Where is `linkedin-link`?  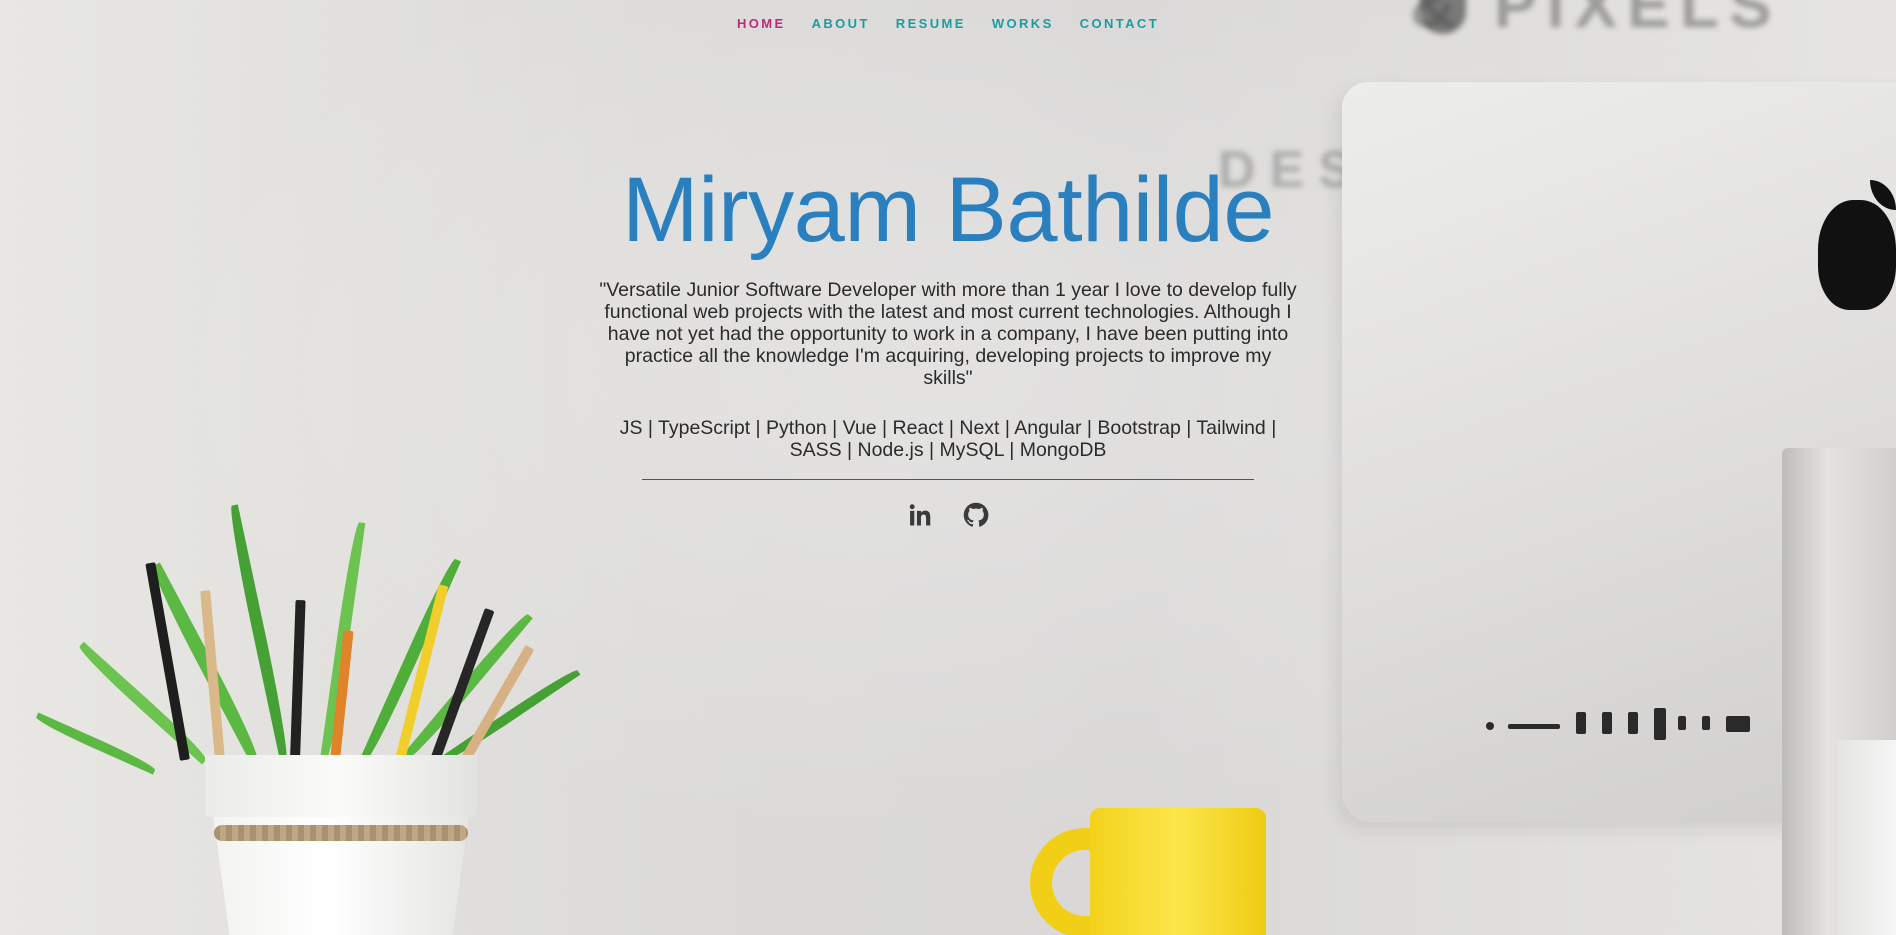
linkedin-link is located at coordinates (920, 517).